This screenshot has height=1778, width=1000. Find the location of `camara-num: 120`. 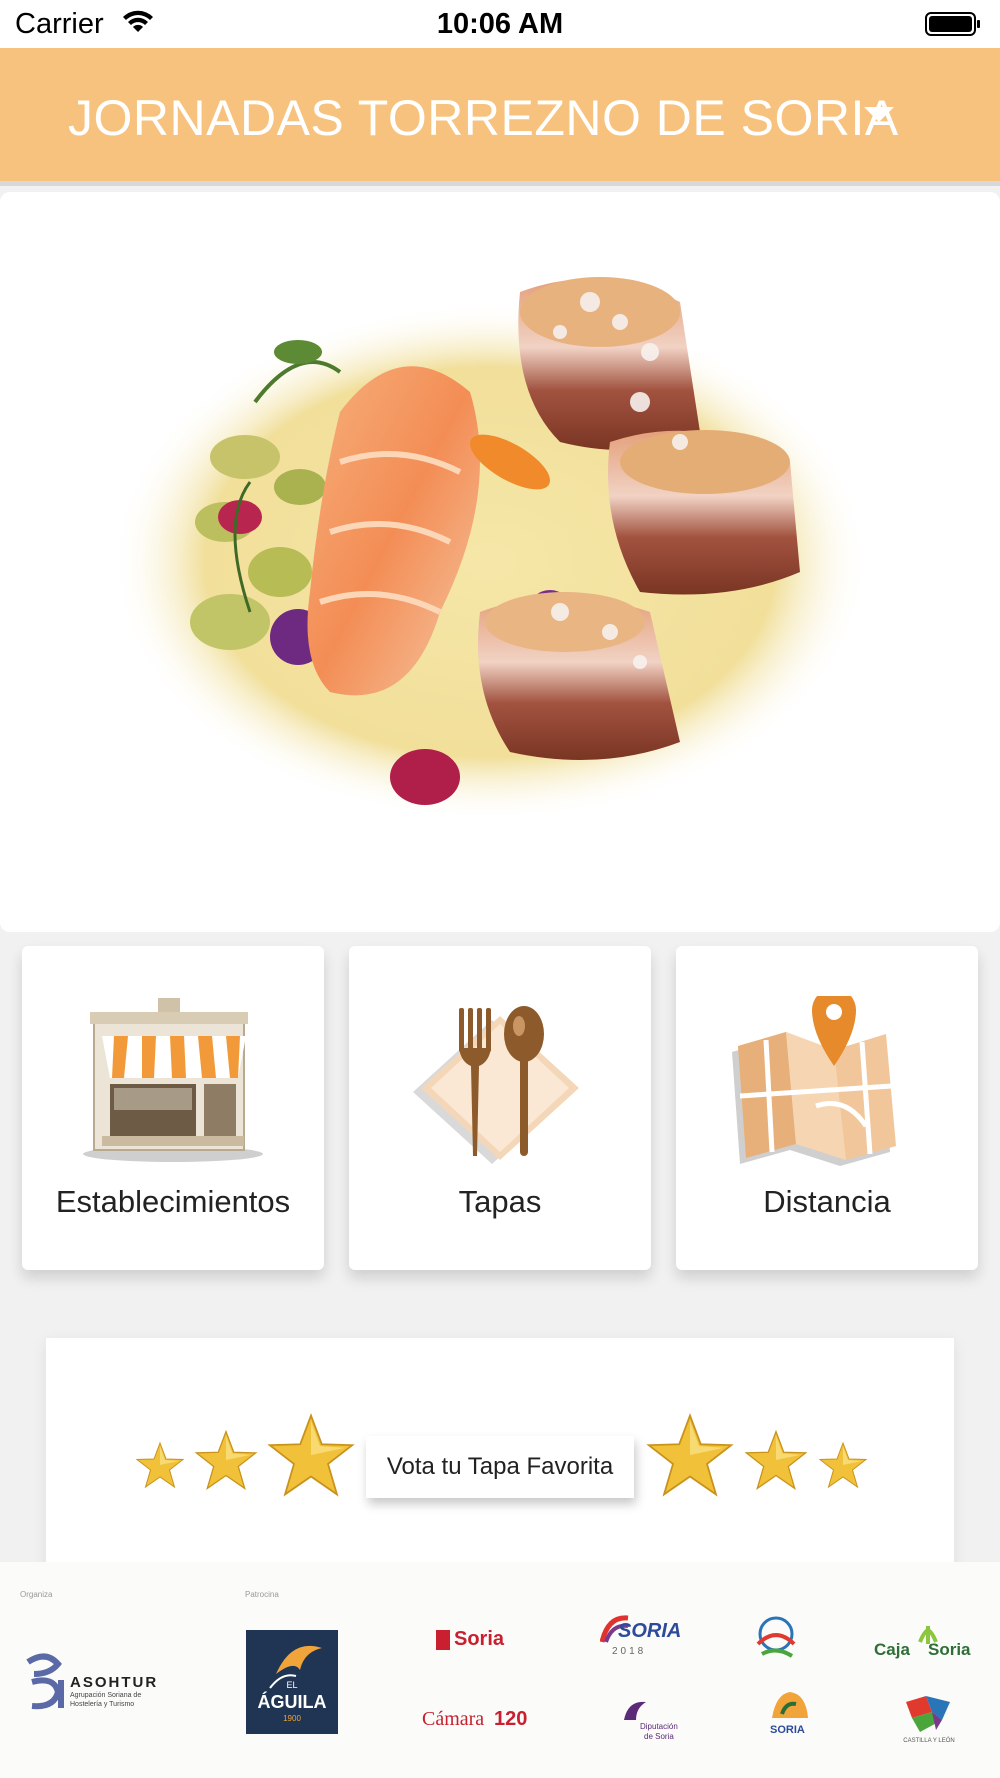

camara-num: 120 is located at coordinates (511, 1719).